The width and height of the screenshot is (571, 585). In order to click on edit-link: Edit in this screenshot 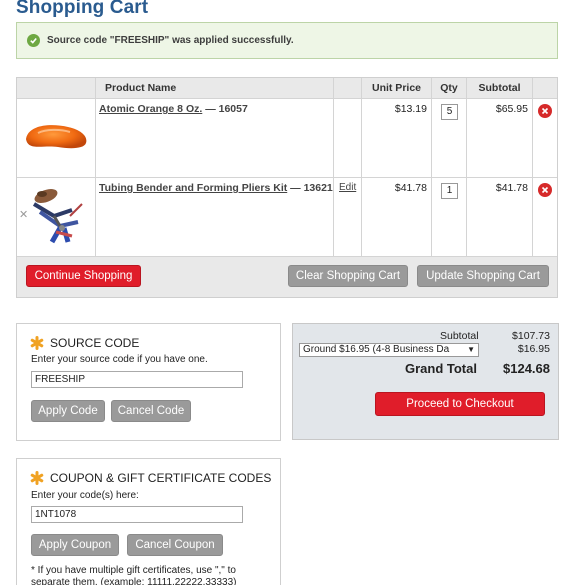, I will do `click(347, 185)`.